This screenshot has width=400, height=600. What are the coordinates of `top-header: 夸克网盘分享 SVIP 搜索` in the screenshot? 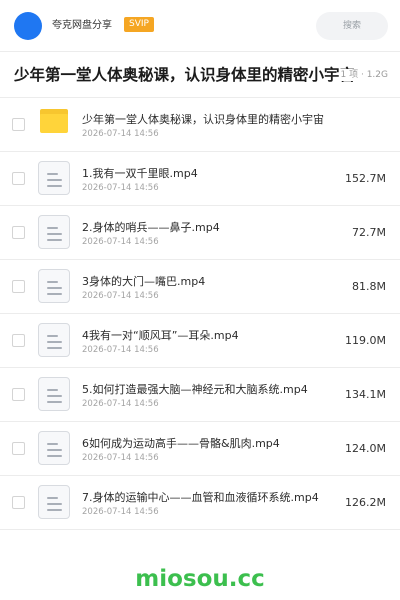 It's located at (200, 26).